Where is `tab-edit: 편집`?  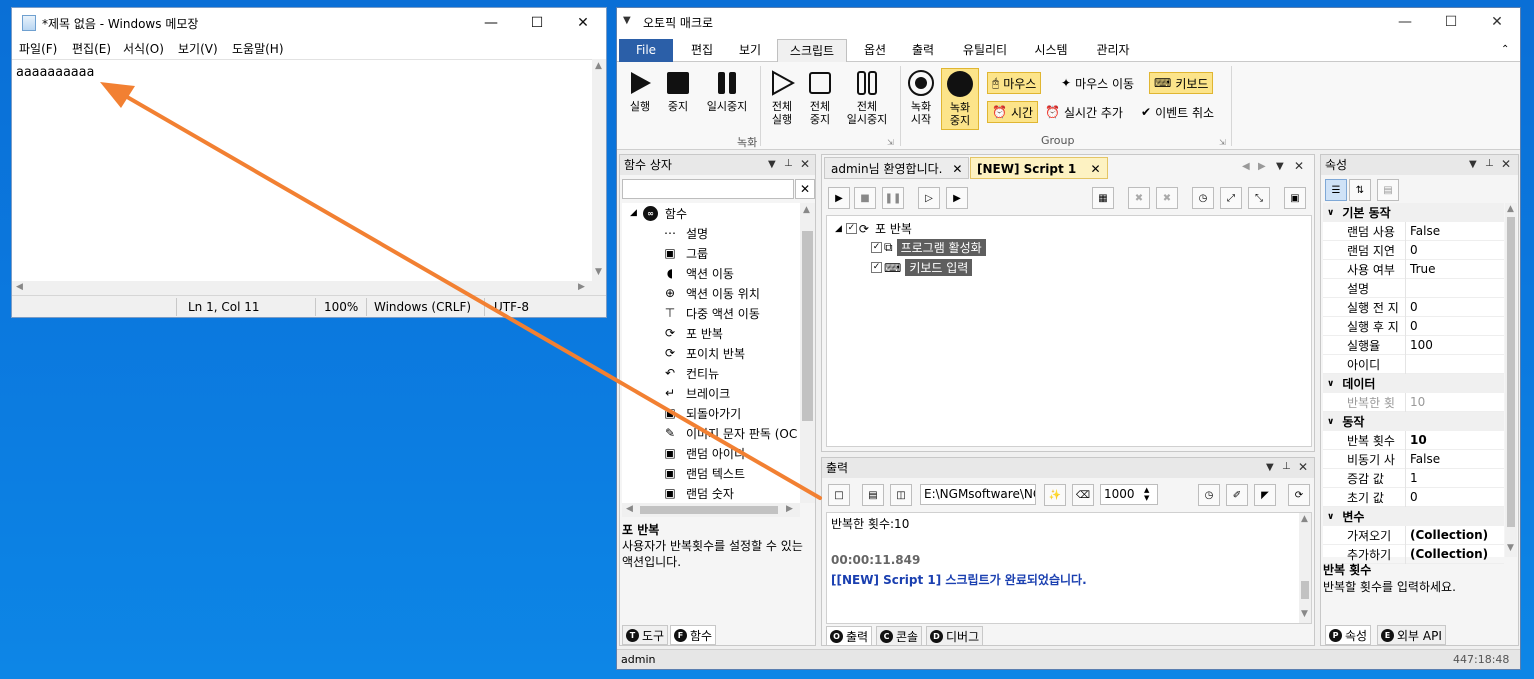 tab-edit: 편집 is located at coordinates (702, 50).